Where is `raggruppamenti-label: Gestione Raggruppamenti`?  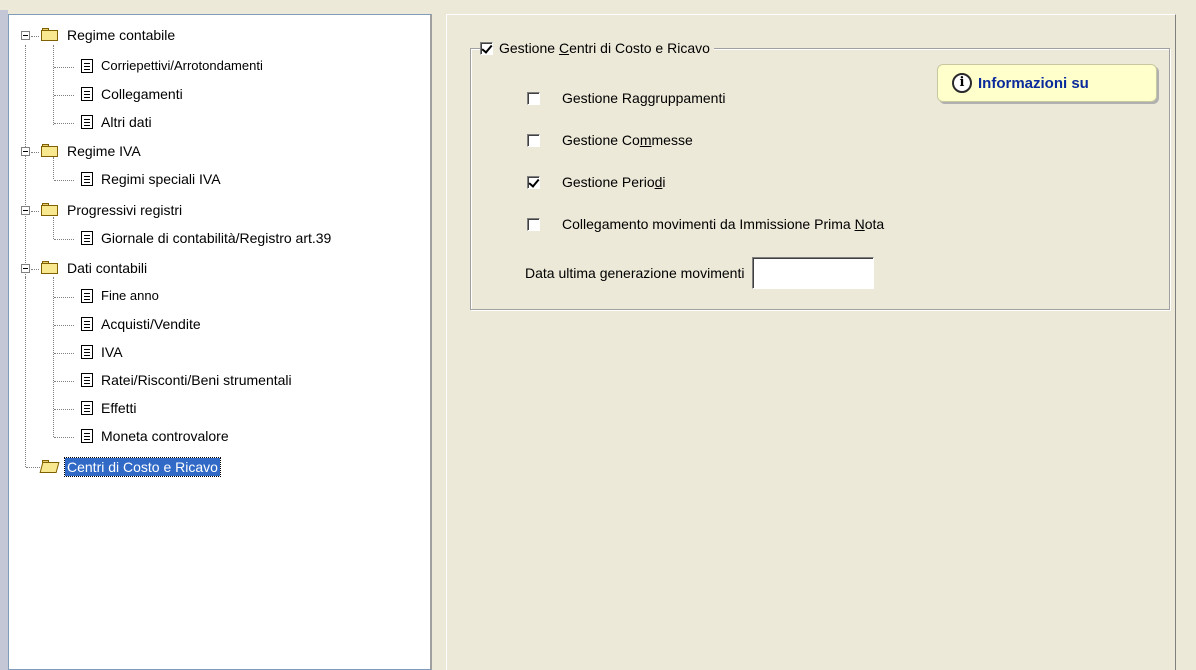 raggruppamenti-label: Gestione Raggruppamenti is located at coordinates (643, 98).